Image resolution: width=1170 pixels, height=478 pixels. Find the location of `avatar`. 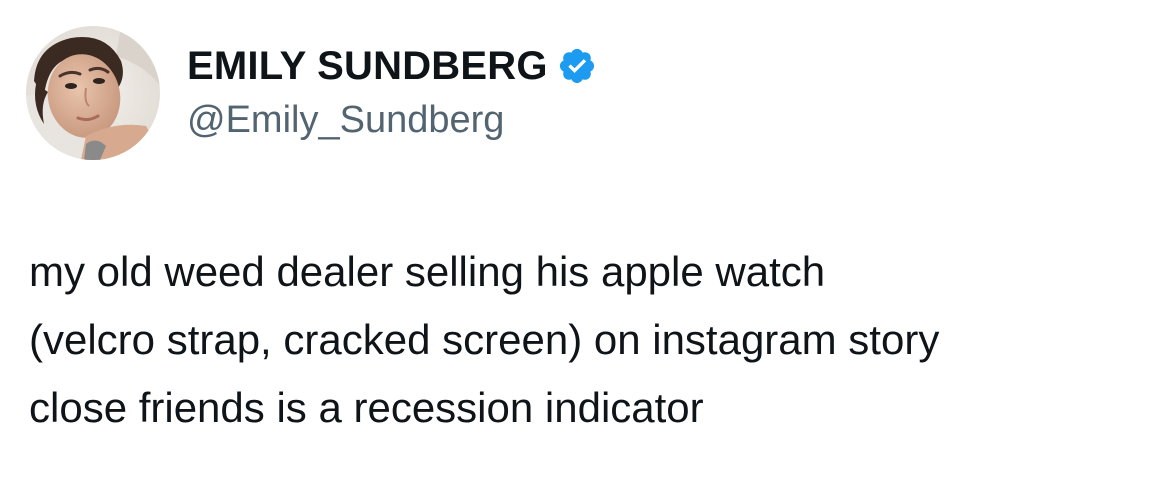

avatar is located at coordinates (93, 93).